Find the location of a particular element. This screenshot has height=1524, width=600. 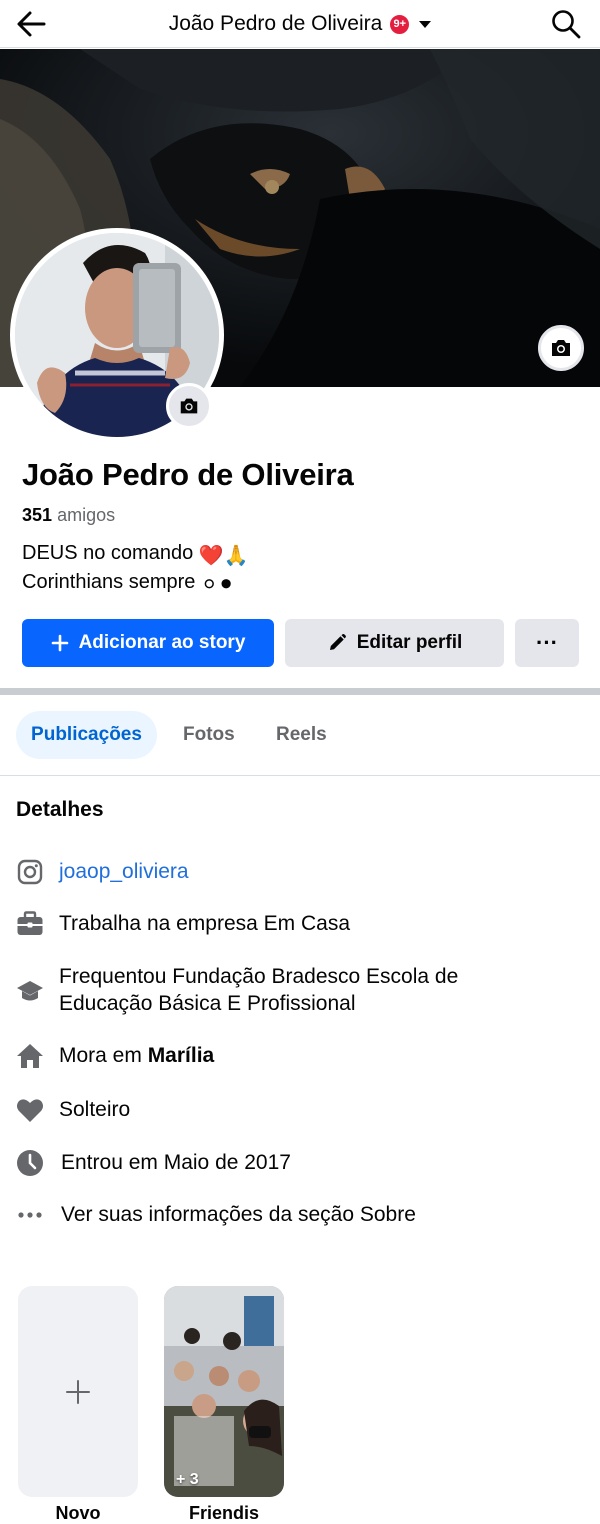

edit-avatar-button is located at coordinates (189, 406).